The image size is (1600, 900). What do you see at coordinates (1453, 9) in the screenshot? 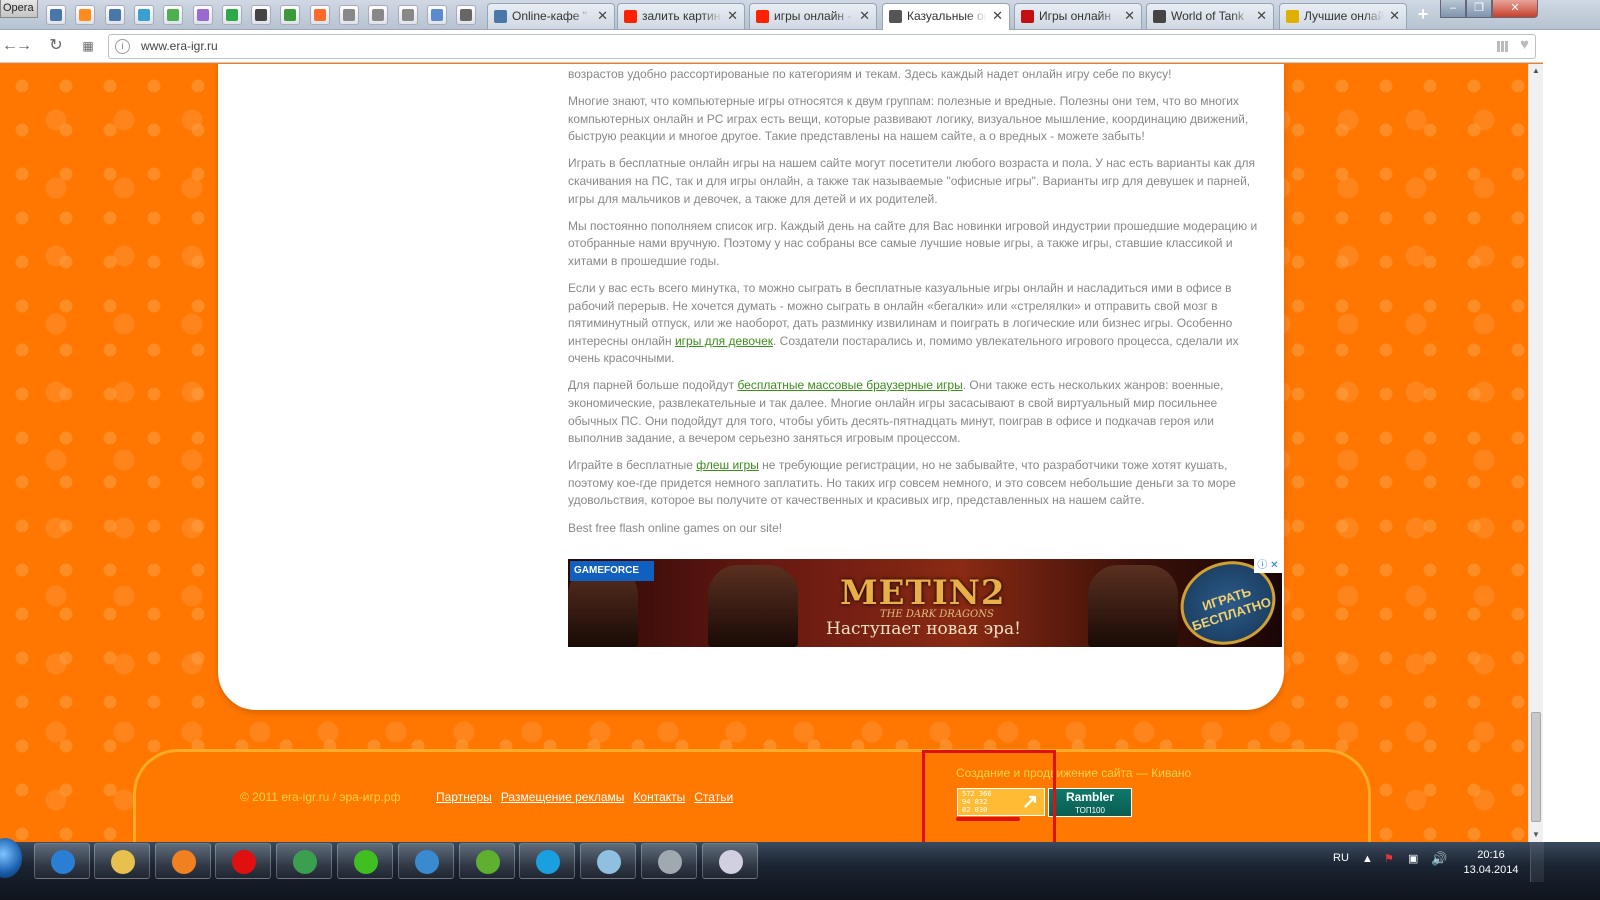
I see `minimize-button: –` at bounding box center [1453, 9].